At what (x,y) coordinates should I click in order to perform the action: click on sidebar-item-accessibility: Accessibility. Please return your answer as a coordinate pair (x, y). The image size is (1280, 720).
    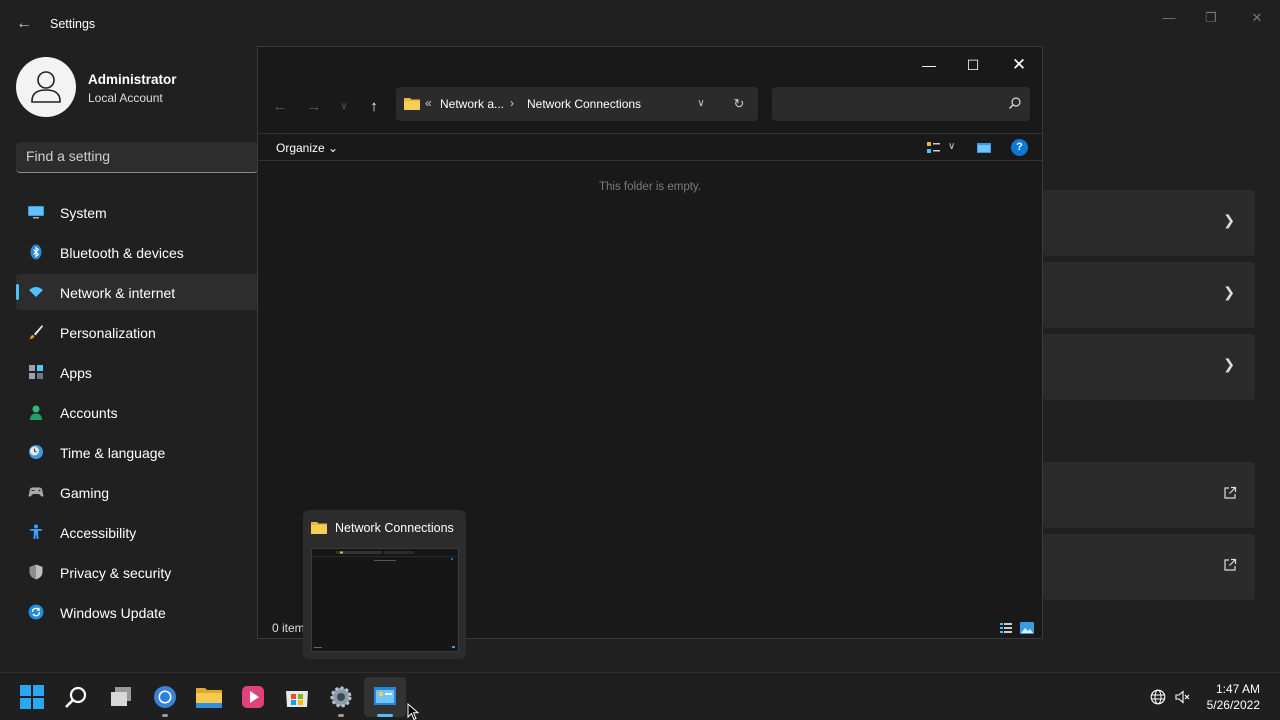
    Looking at the image, I should click on (137, 532).